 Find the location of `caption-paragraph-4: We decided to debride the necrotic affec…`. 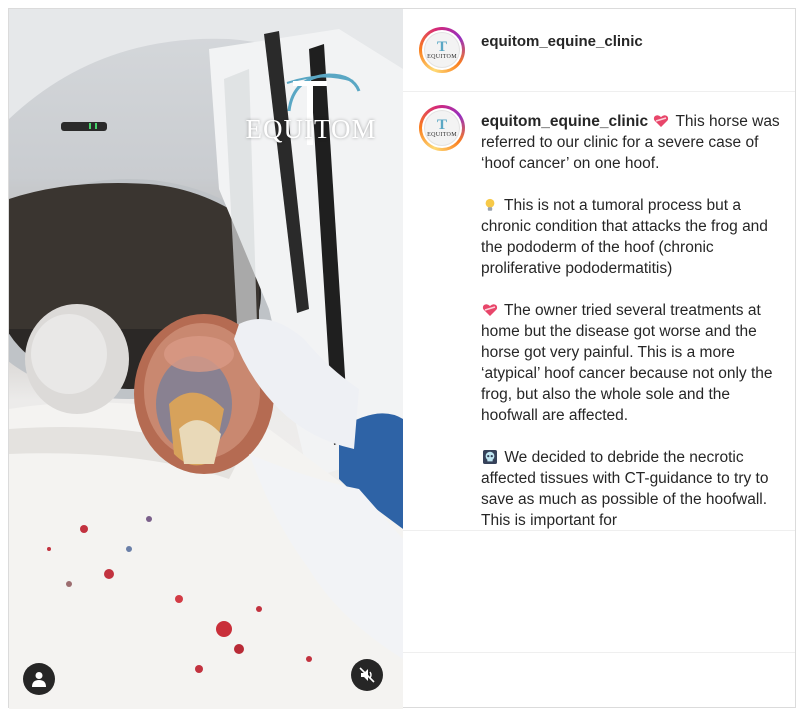

caption-paragraph-4: We decided to debride the necrotic affec… is located at coordinates (625, 489).